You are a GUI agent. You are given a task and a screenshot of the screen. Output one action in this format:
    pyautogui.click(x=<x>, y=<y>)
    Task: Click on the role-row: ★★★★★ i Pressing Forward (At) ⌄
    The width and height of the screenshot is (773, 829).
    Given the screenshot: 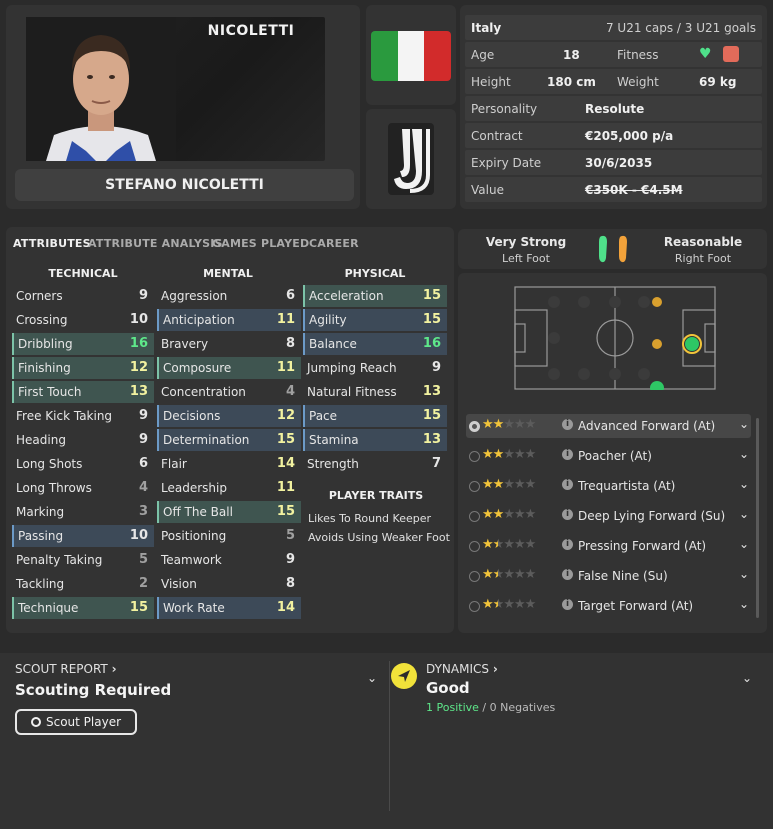 What is the action you would take?
    pyautogui.click(x=608, y=546)
    